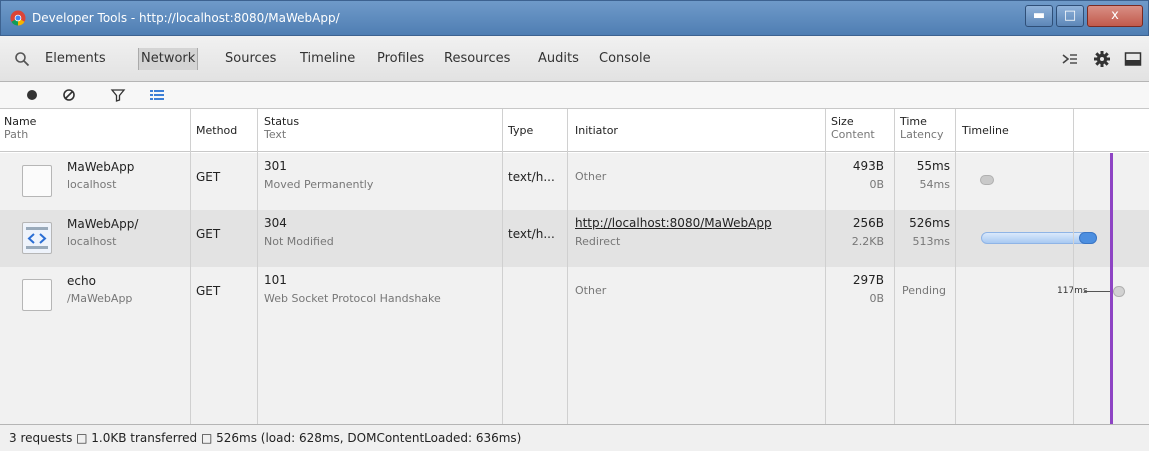 The image size is (1149, 451). What do you see at coordinates (282, 121) in the screenshot?
I see `header-status-label: Status` at bounding box center [282, 121].